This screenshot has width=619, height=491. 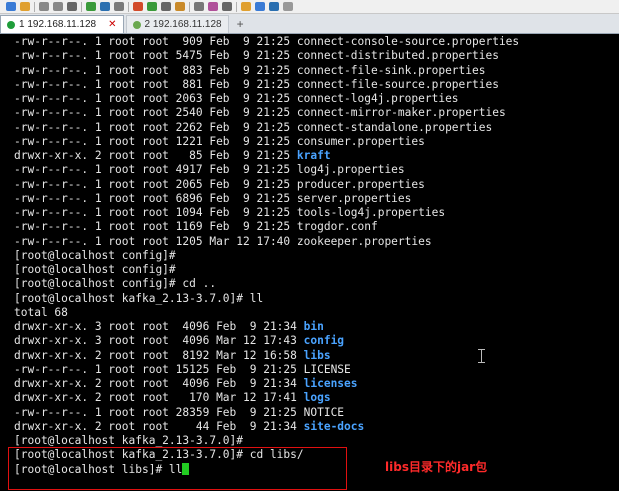 I want to click on terminal-line: [root@localhost kafka_2.13-3.7.0]# ll, so click(x=316, y=299).